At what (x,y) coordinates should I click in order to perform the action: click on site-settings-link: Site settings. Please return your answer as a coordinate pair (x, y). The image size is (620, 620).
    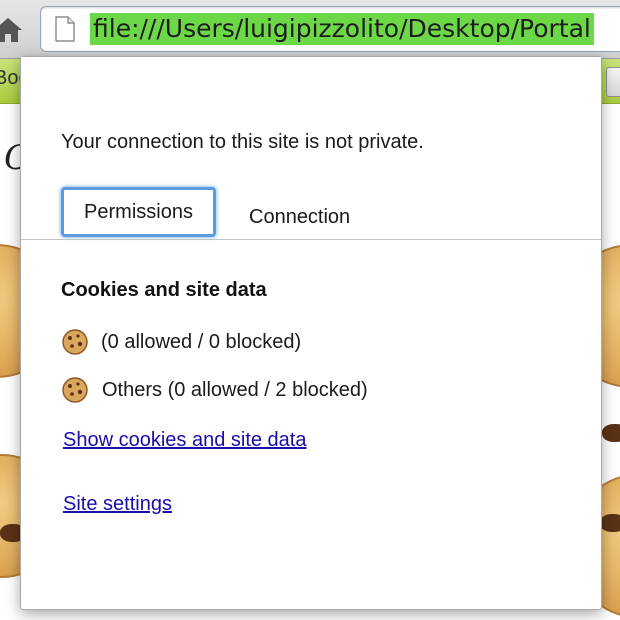
    Looking at the image, I should click on (117, 504).